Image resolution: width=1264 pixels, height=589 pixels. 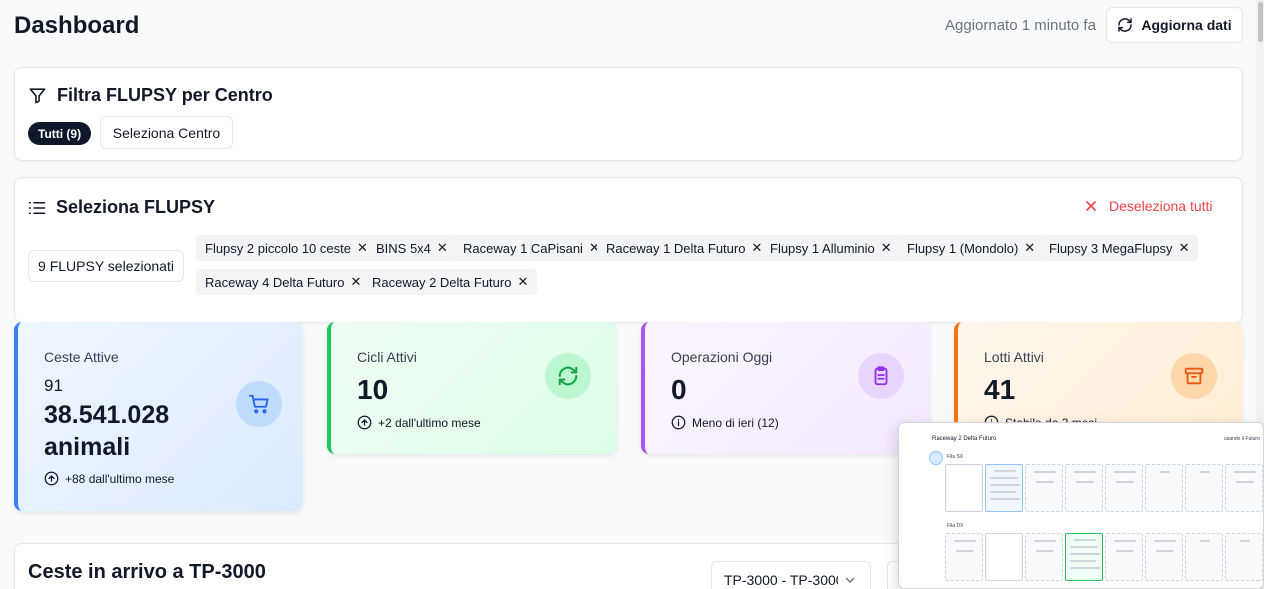 What do you see at coordinates (106, 266) in the screenshot?
I see `selected-count-button: 9 FLUPSY selezionati` at bounding box center [106, 266].